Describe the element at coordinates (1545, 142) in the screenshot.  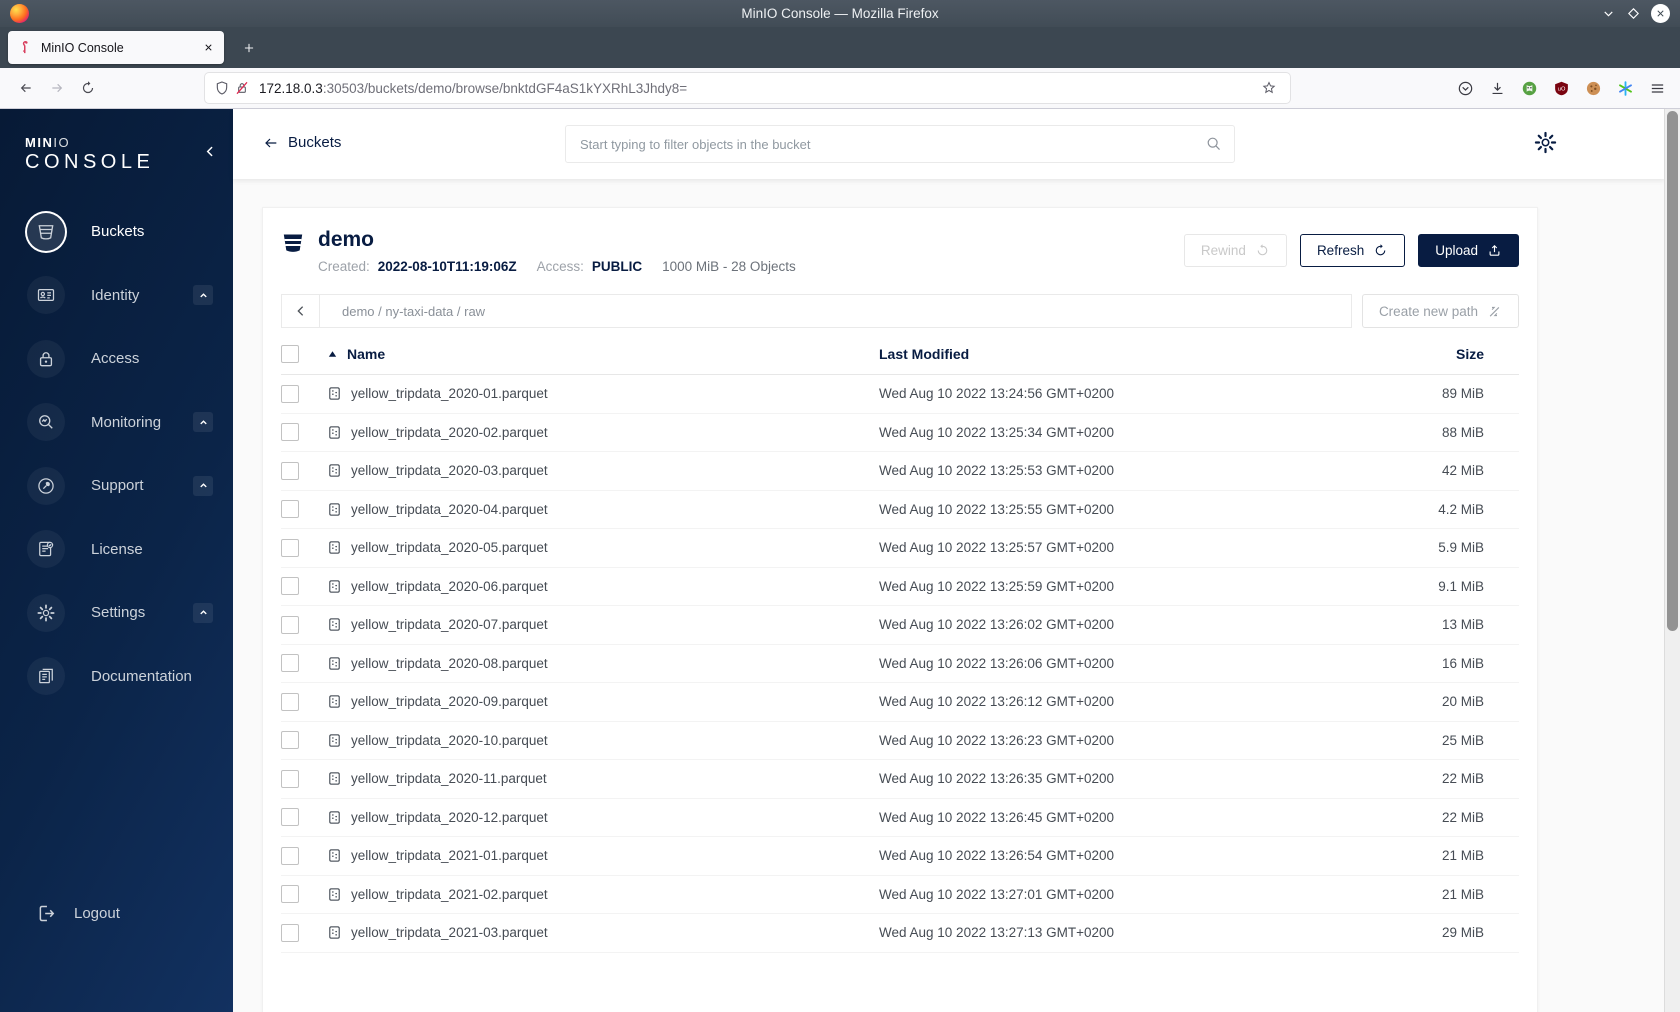
I see `settings-gear-icon` at that location.